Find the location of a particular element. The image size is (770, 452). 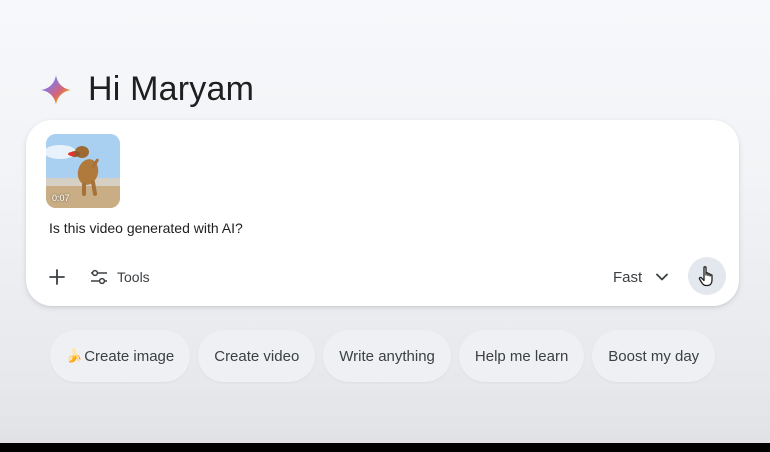

video-attachment-thumbnail: 0:07 is located at coordinates (83, 171).